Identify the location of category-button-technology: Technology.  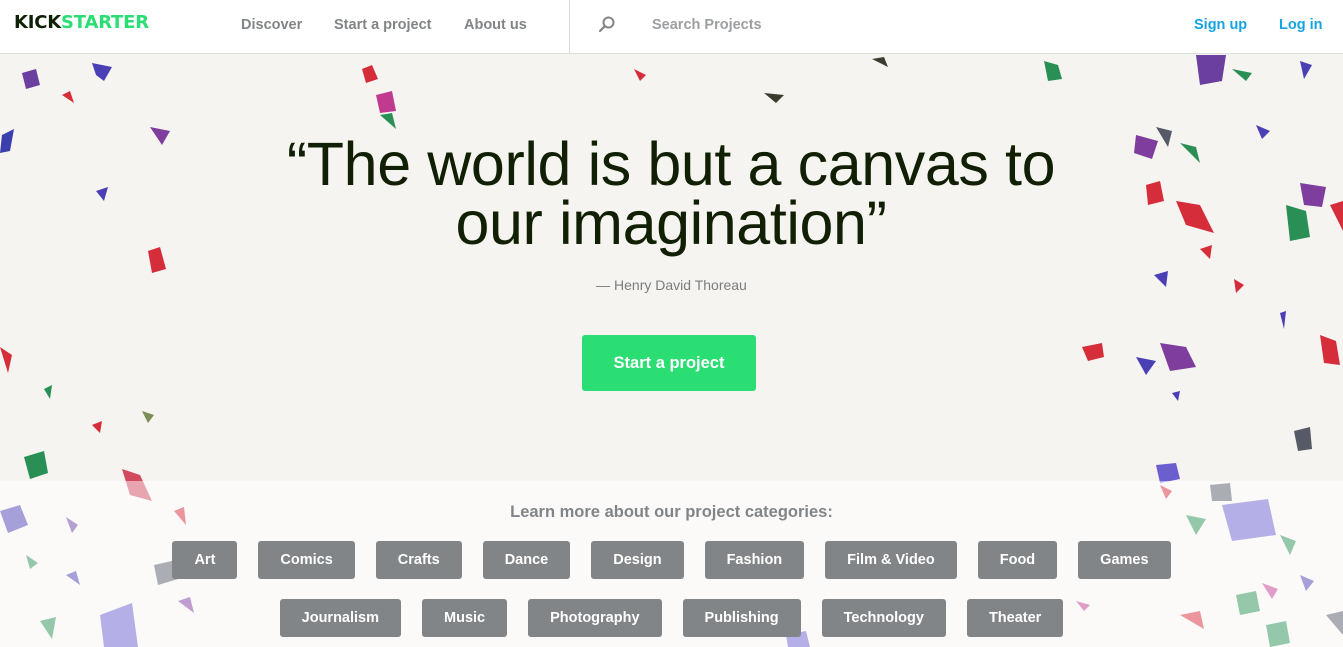
(883, 618).